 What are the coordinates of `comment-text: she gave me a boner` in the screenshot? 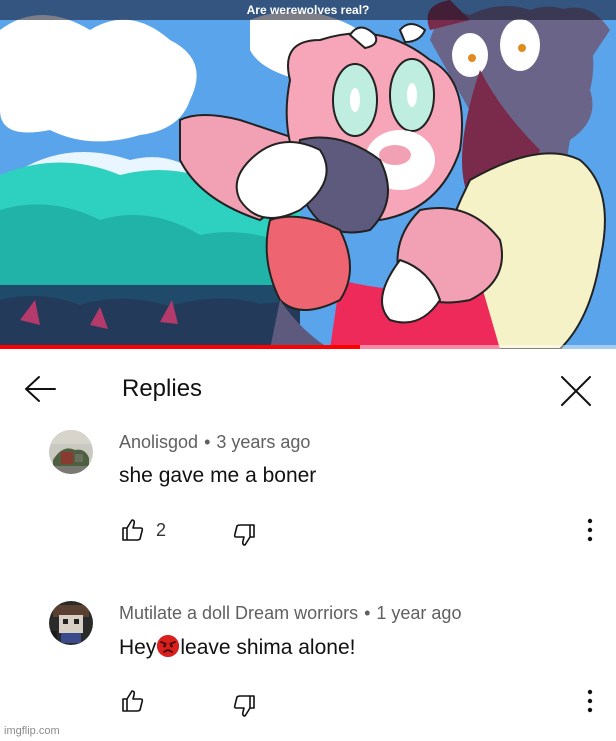 It's located at (218, 475).